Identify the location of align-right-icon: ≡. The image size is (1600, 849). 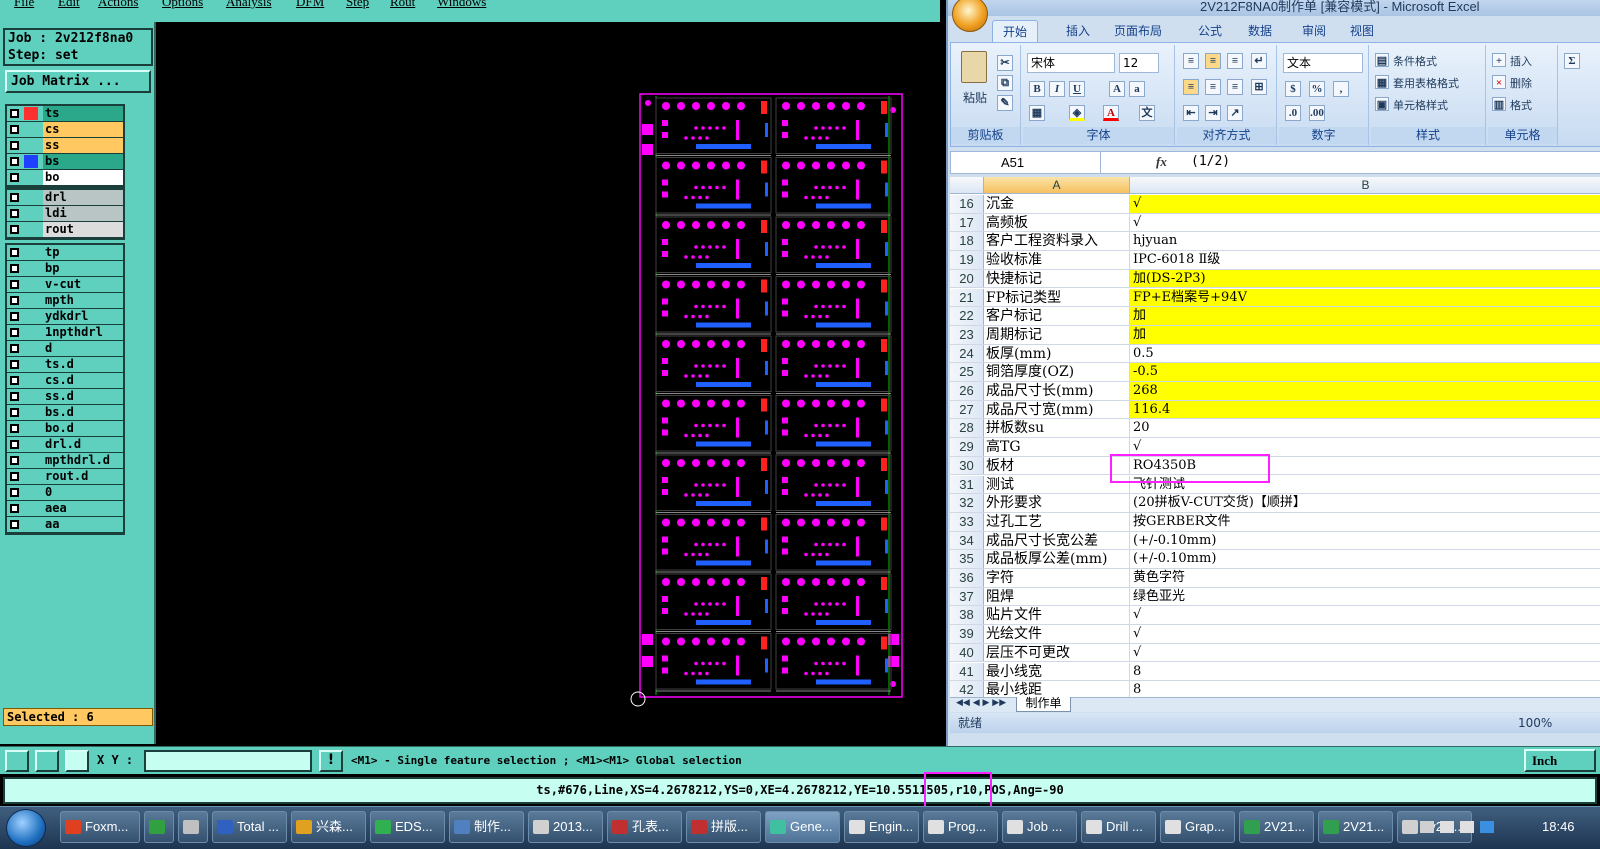
(1235, 87).